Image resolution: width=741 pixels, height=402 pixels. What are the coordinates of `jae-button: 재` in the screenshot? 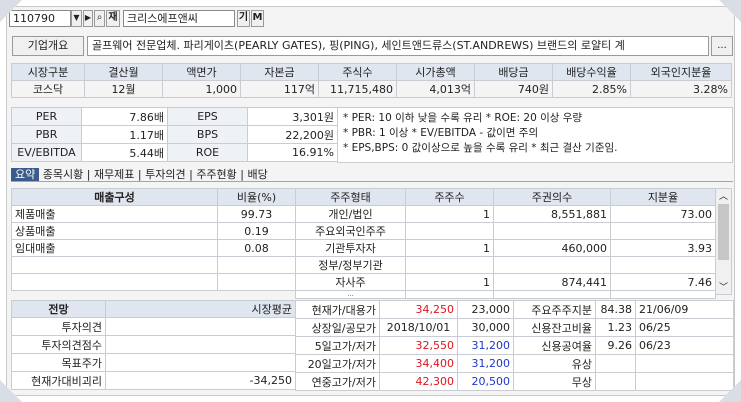 It's located at (113, 18).